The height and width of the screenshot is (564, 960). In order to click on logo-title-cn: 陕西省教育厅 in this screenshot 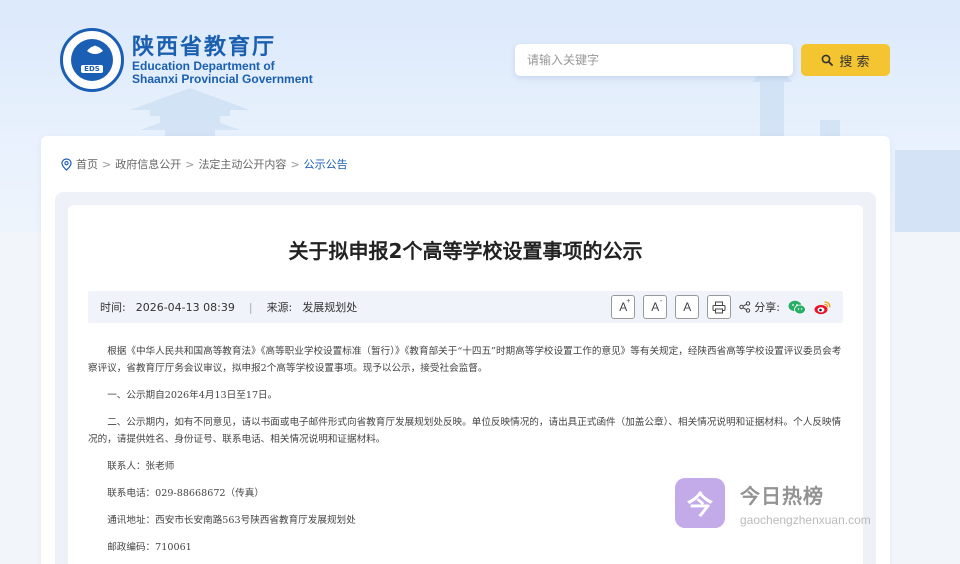, I will do `click(204, 47)`.